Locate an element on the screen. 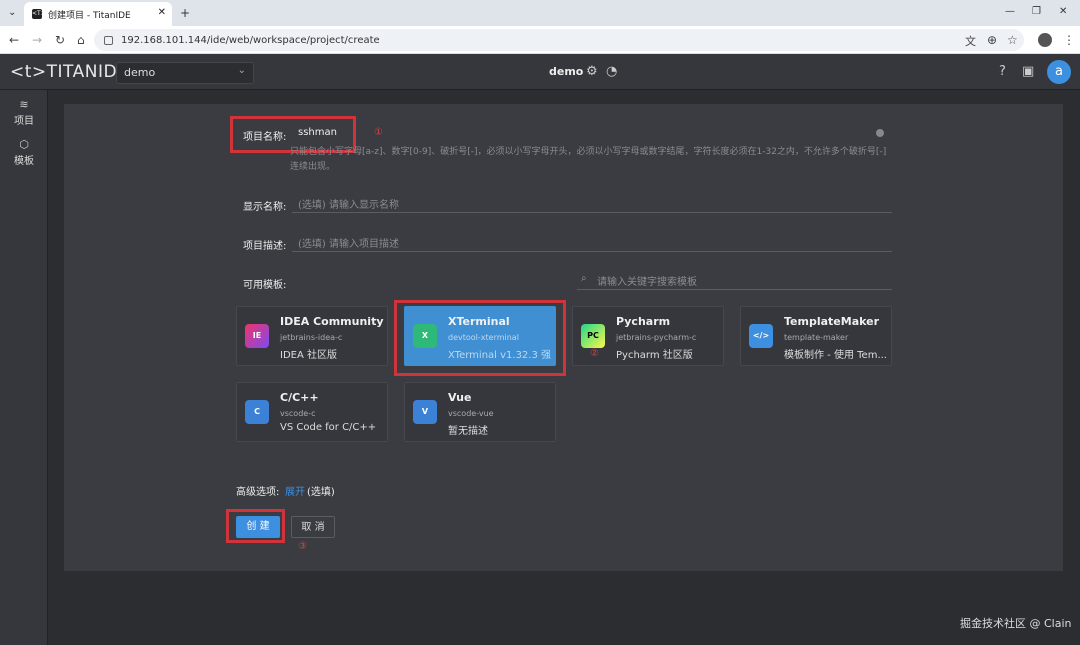 Image resolution: width=1080 pixels, height=645 pixels. watermark-text: 掘金技术社区 @ Clain is located at coordinates (1016, 623).